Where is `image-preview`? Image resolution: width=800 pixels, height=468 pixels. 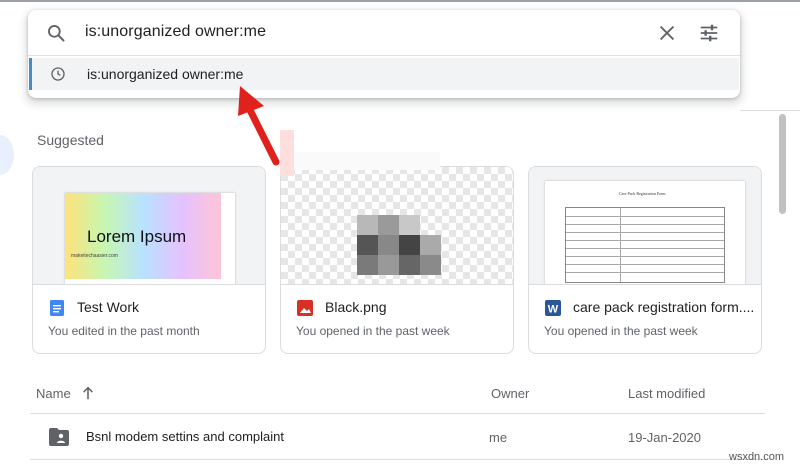
image-preview is located at coordinates (399, 245).